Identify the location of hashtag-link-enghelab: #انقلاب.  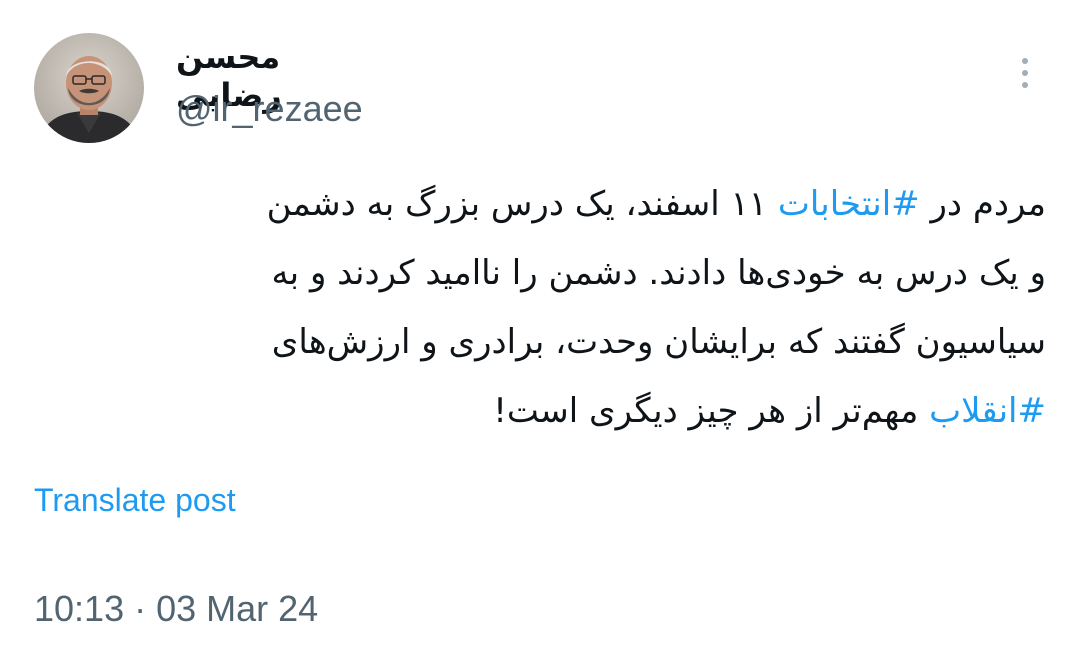
(987, 411).